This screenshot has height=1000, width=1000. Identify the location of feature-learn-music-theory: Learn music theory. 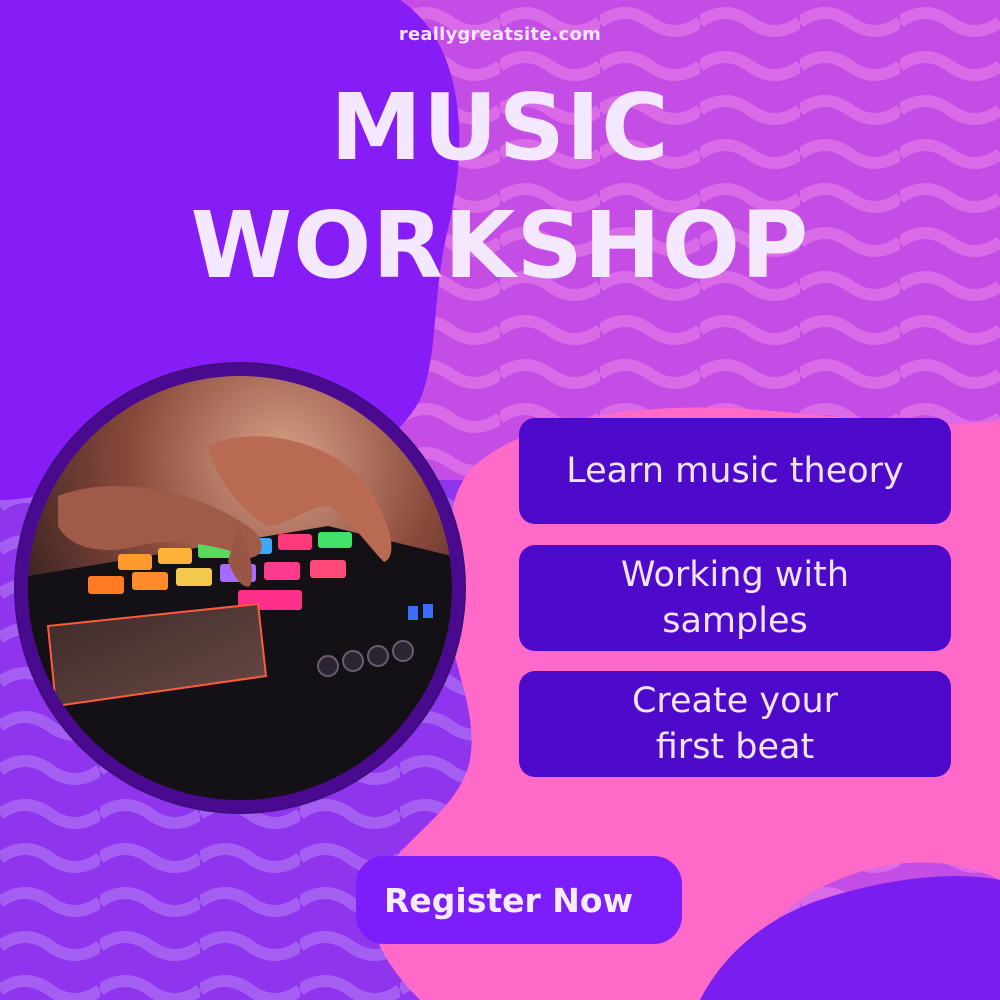
(735, 471).